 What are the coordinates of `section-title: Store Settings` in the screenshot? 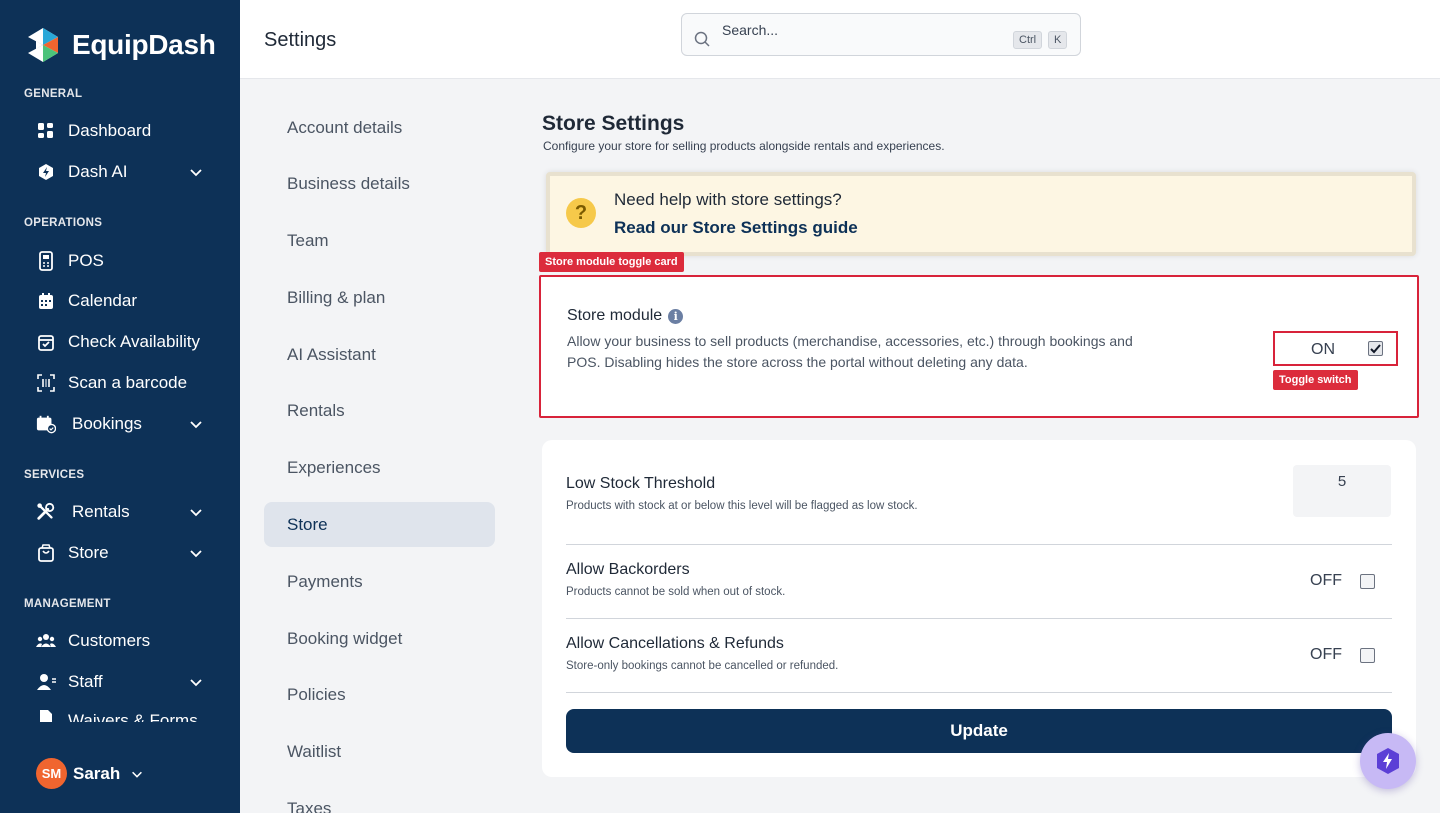 It's located at (613, 123).